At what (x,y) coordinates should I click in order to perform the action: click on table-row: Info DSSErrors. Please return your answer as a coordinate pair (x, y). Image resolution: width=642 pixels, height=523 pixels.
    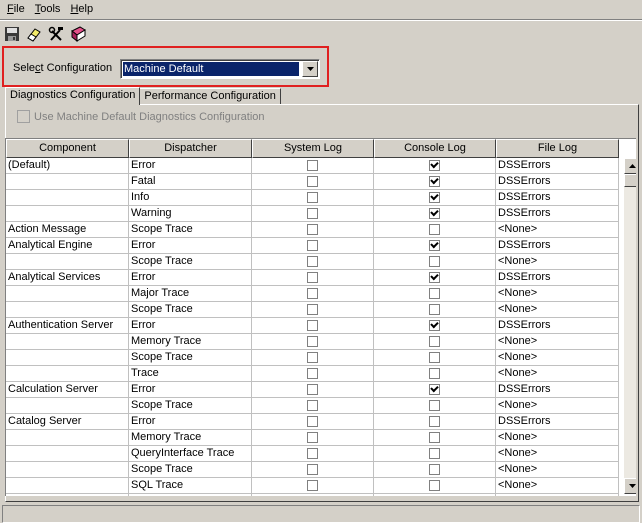
    Looking at the image, I should click on (312, 198).